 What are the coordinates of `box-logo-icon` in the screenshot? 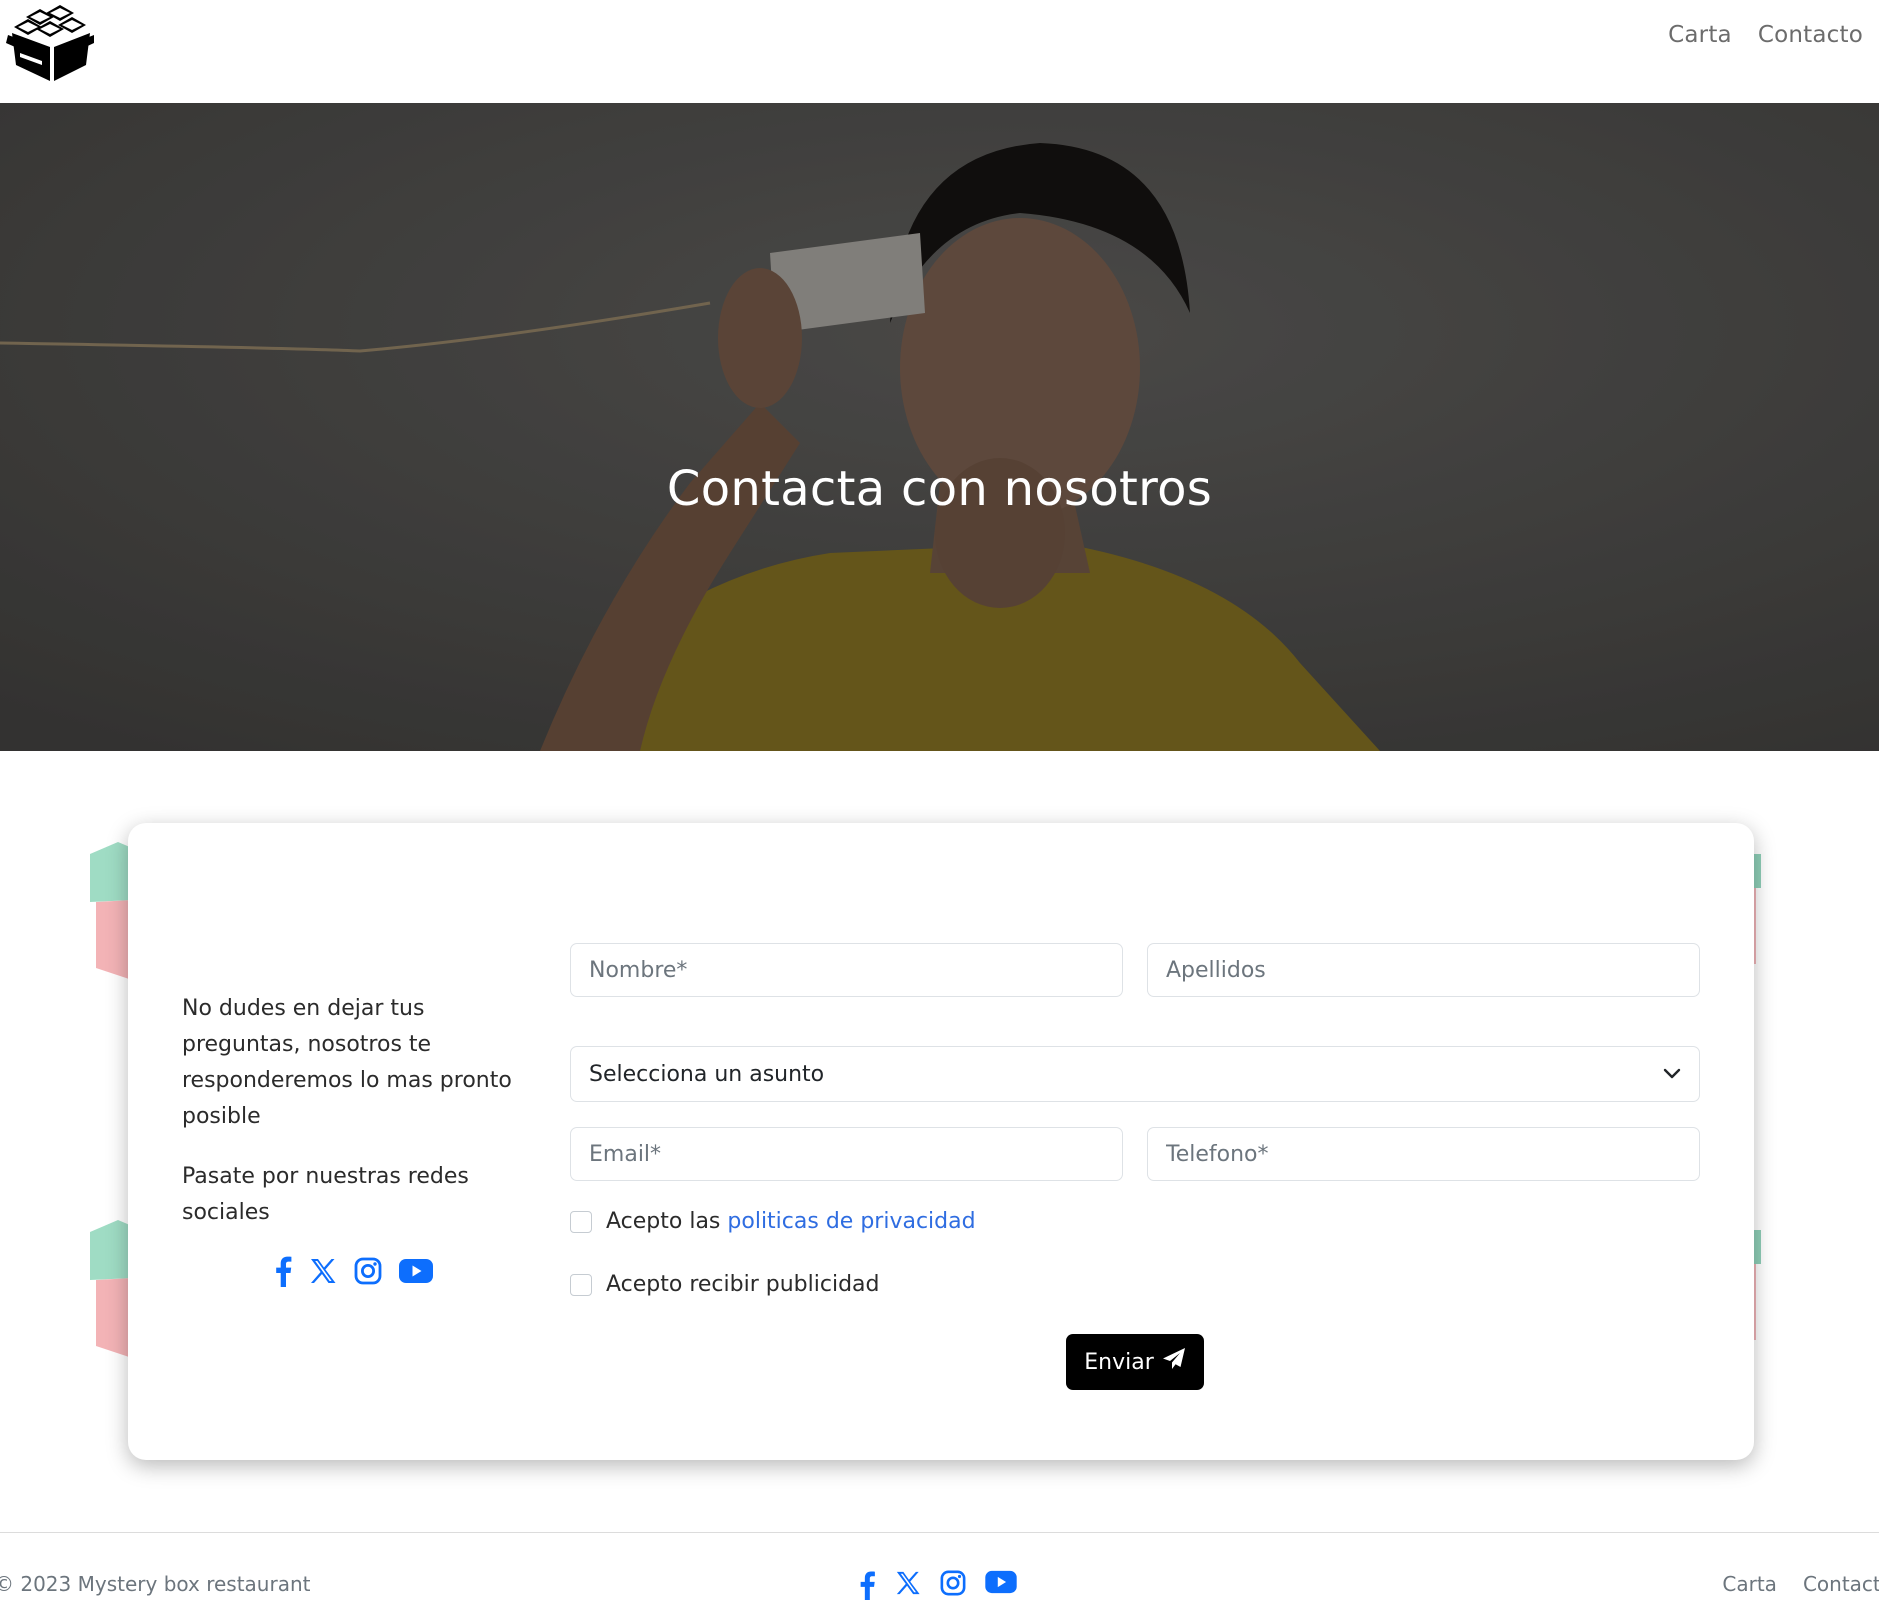 It's located at (50, 42).